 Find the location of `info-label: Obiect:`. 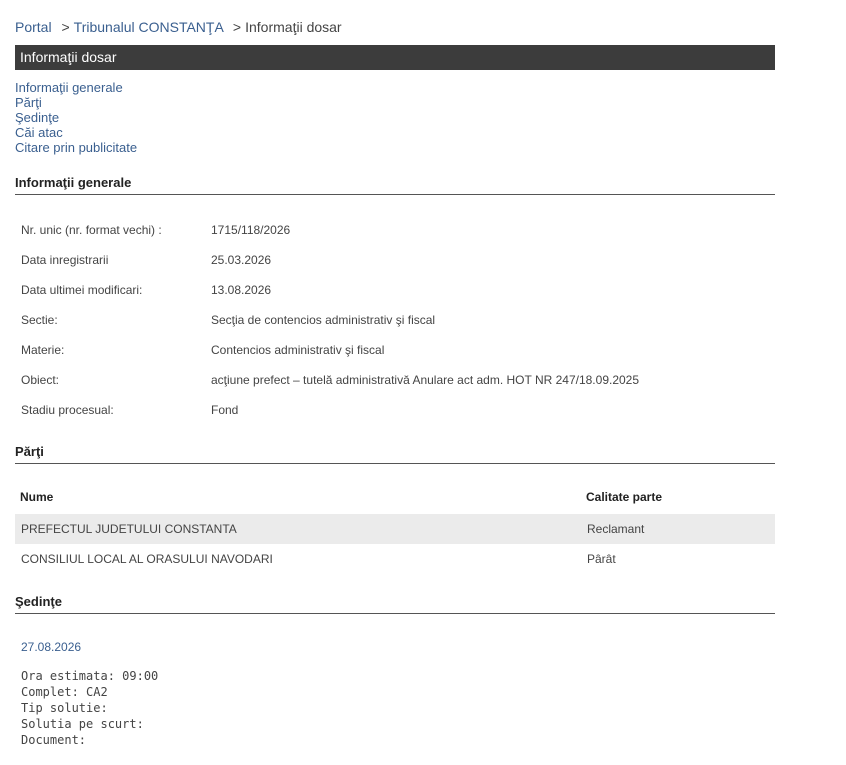

info-label: Obiect: is located at coordinates (40, 380).